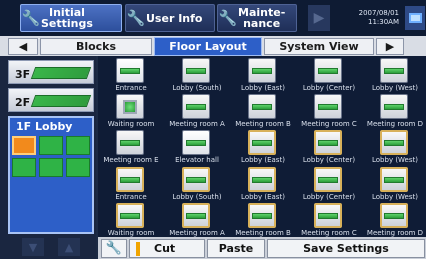 Image resolution: width=426 pixels, height=259 pixels. I want to click on cut-label: Cut, so click(165, 248).